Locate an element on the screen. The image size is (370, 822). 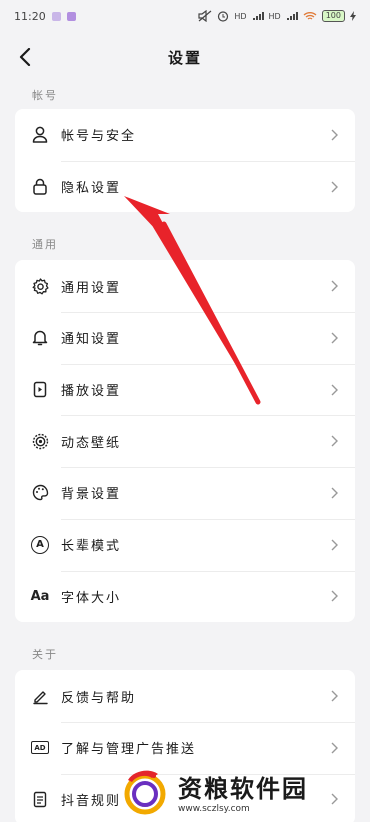
row-label: 字体大小 is located at coordinates (91, 598).